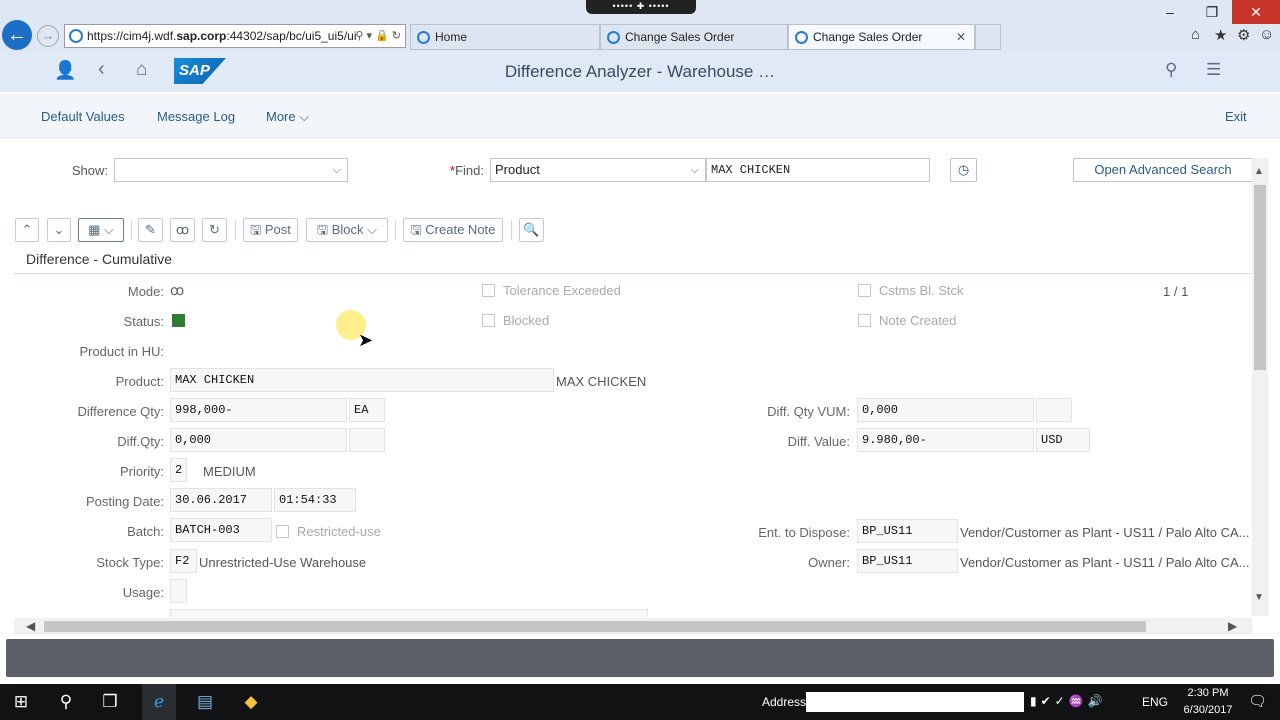 This screenshot has width=1280, height=720. What do you see at coordinates (132, 36) in the screenshot?
I see `url-prefix: https://cim4j.wdf.` at bounding box center [132, 36].